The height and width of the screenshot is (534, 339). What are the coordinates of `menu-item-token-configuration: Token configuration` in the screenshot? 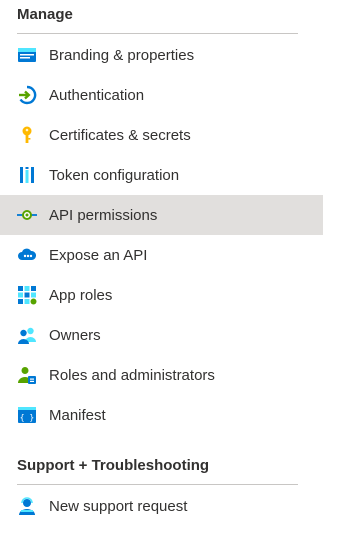 It's located at (161, 175).